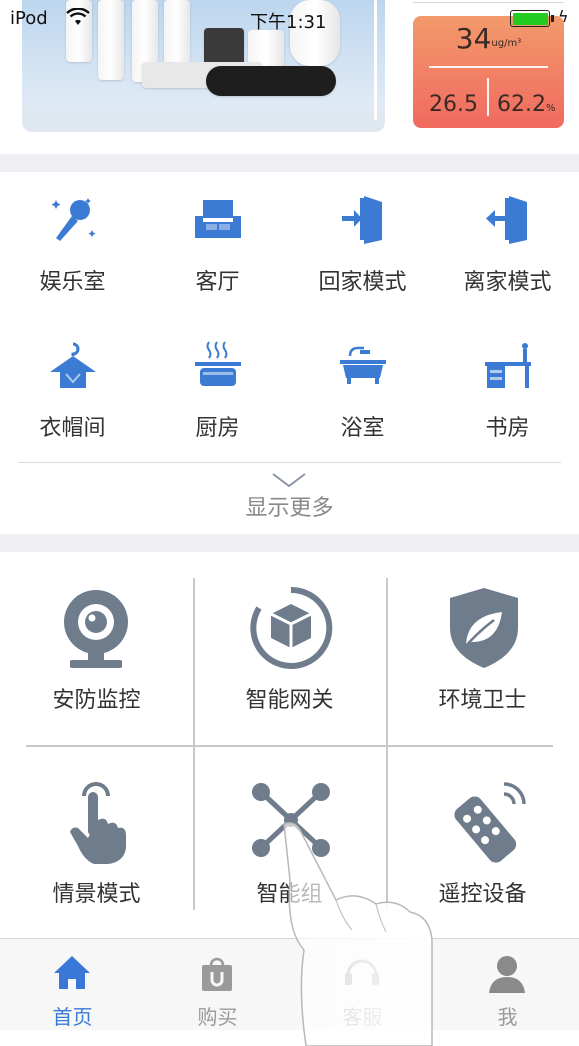 Image resolution: width=579 pixels, height=1046 pixels. I want to click on tab-buy: 购买, so click(217, 985).